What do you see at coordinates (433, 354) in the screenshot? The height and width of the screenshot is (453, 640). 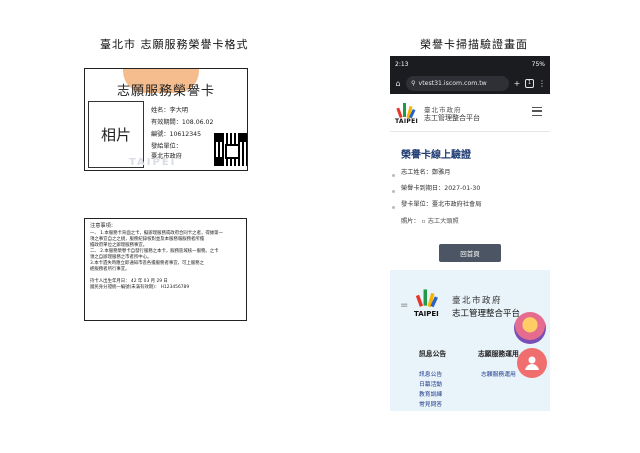 I see `footer-heading-news: 訊息公告` at bounding box center [433, 354].